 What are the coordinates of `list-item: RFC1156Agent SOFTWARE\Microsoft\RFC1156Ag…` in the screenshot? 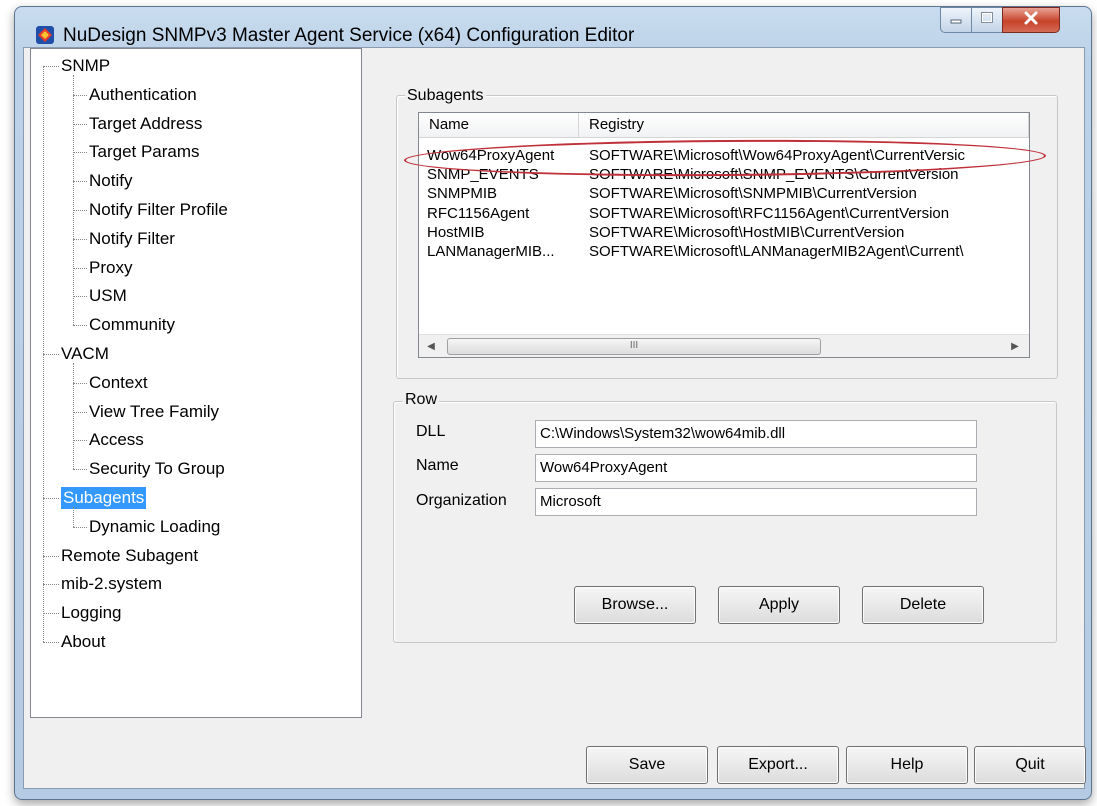 It's located at (724, 214).